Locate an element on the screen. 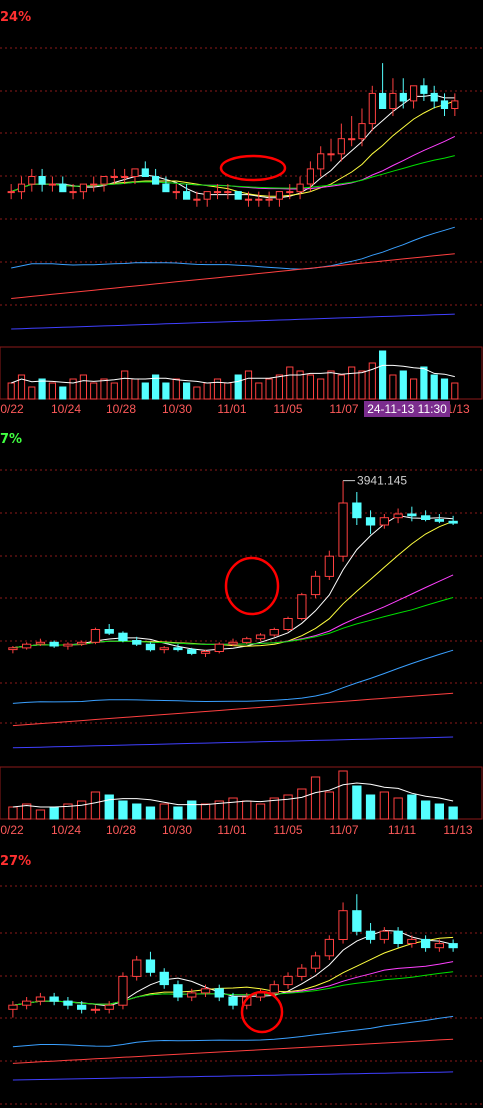  high-value-label: 3941.145 is located at coordinates (382, 481).